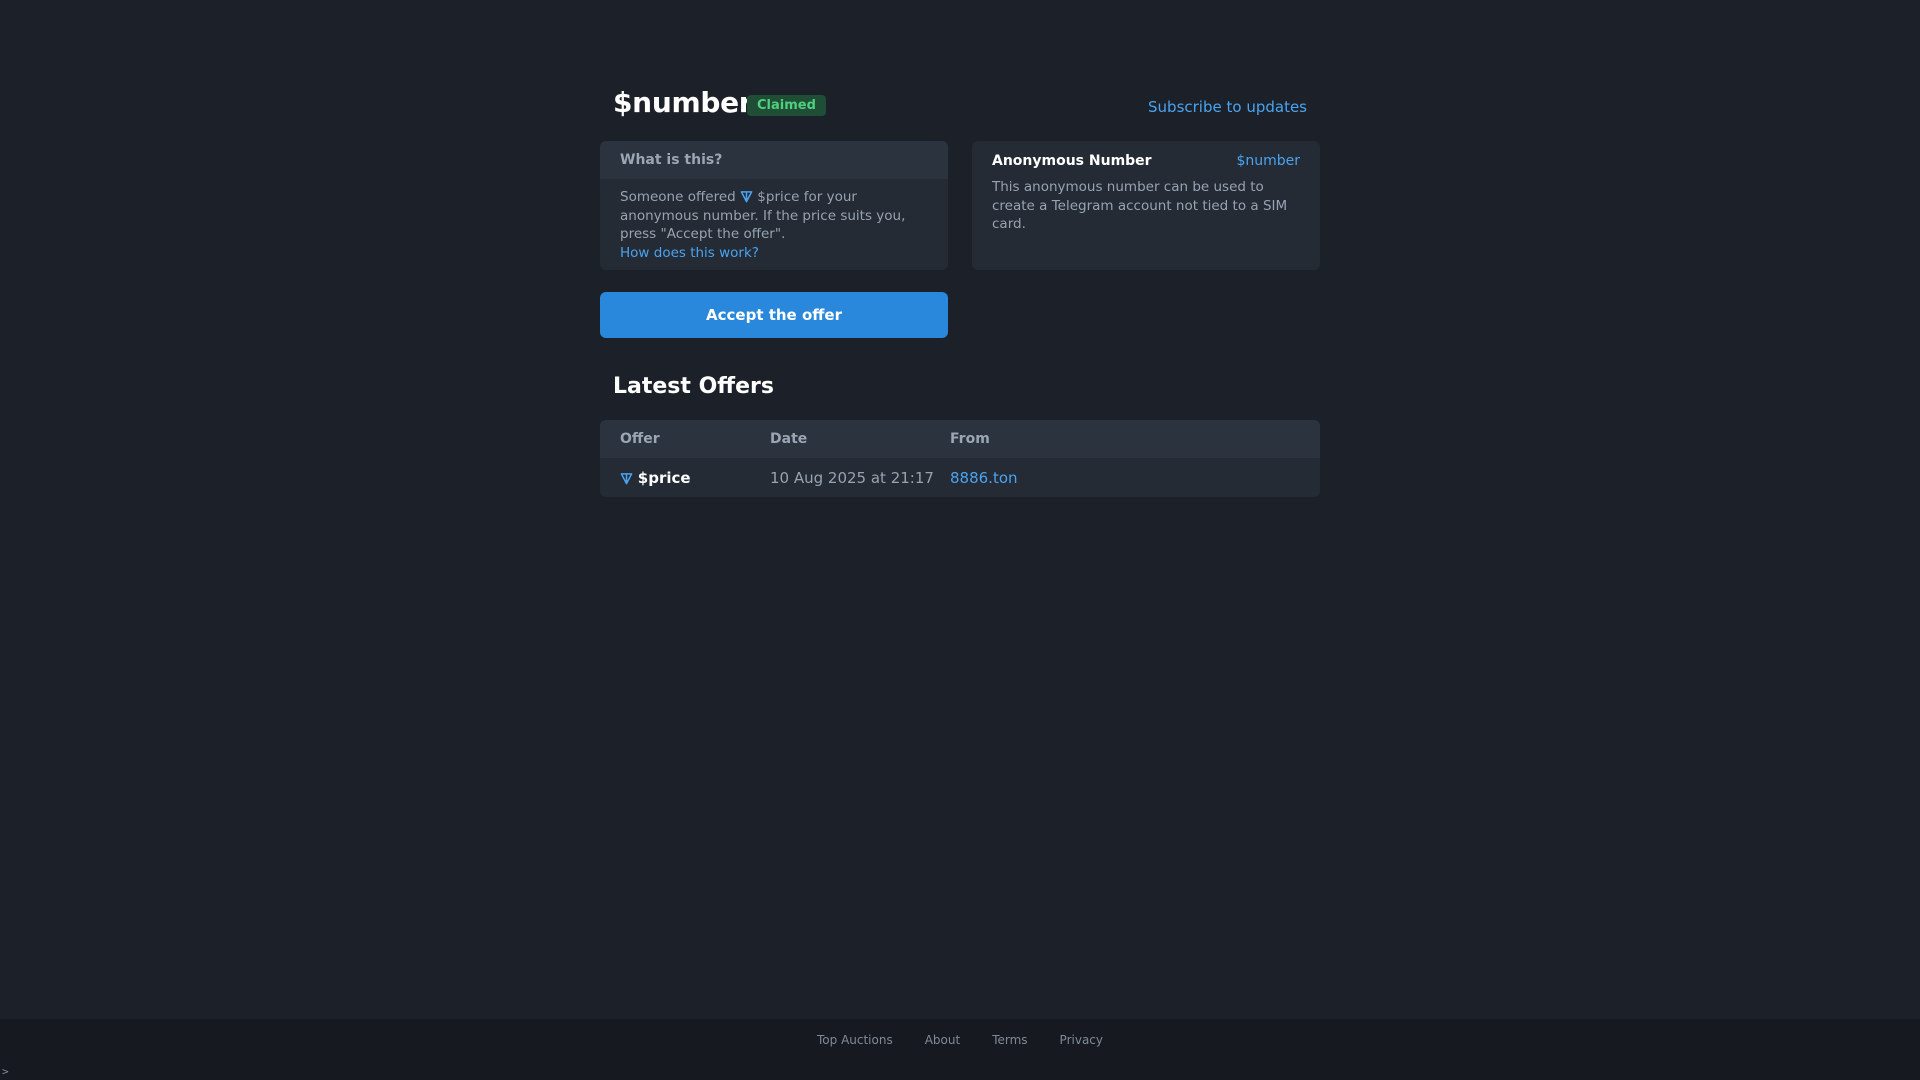 The width and height of the screenshot is (1920, 1080). What do you see at coordinates (689, 253) in the screenshot?
I see `how-does-this-work-link: How does this work?` at bounding box center [689, 253].